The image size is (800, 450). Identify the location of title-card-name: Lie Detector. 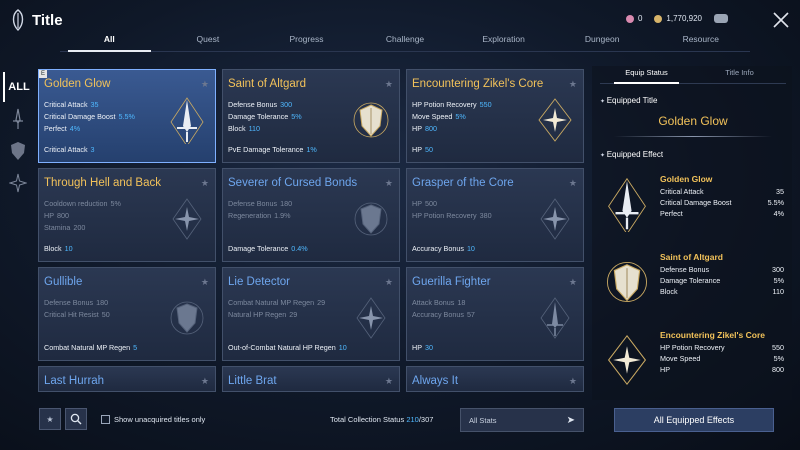
(259, 282).